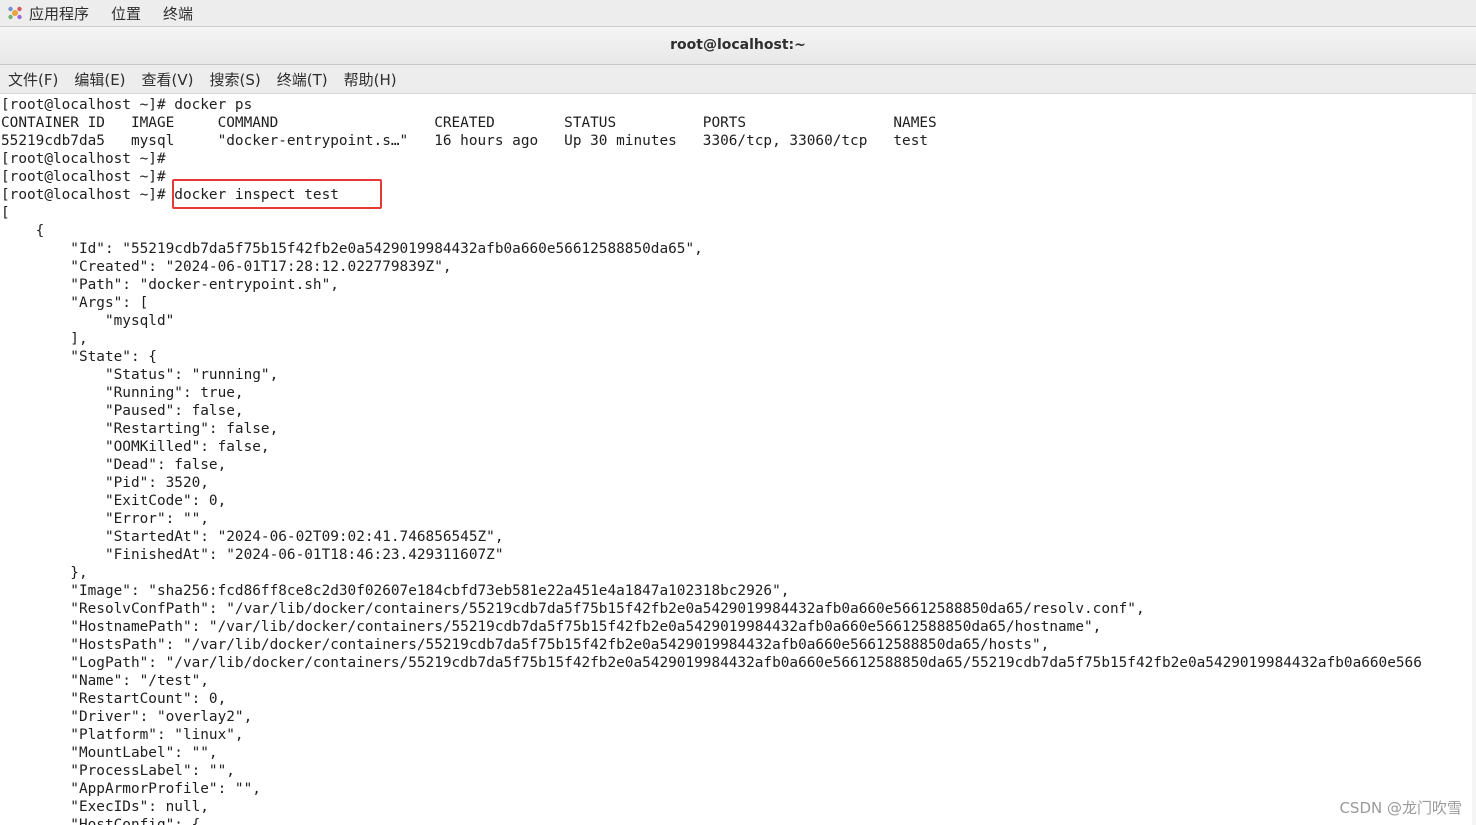  Describe the element at coordinates (277, 194) in the screenshot. I see `command-highlight-box` at that location.